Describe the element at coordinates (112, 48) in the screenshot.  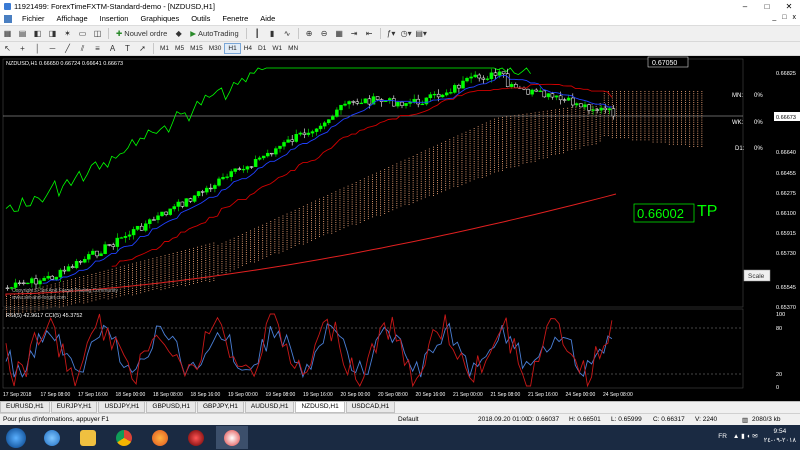
I see `text-icon: A` at that location.